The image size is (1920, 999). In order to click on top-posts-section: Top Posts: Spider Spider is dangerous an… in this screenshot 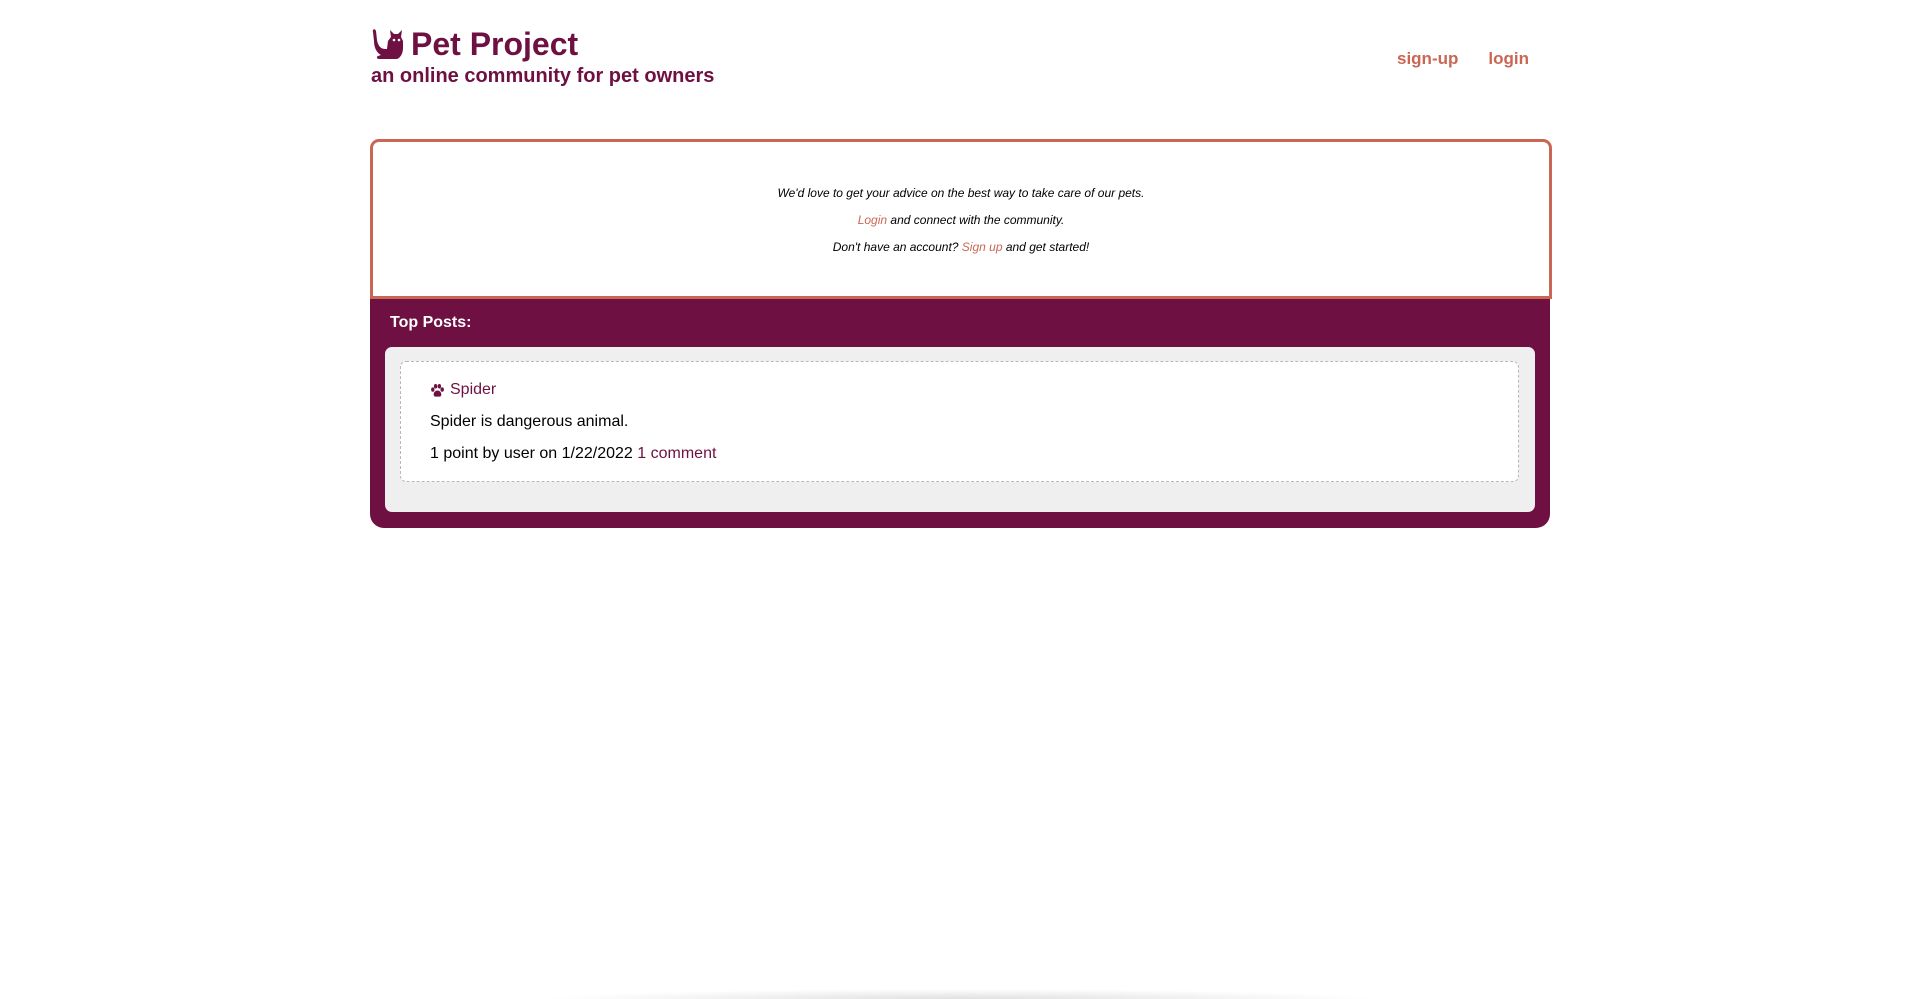, I will do `click(960, 413)`.